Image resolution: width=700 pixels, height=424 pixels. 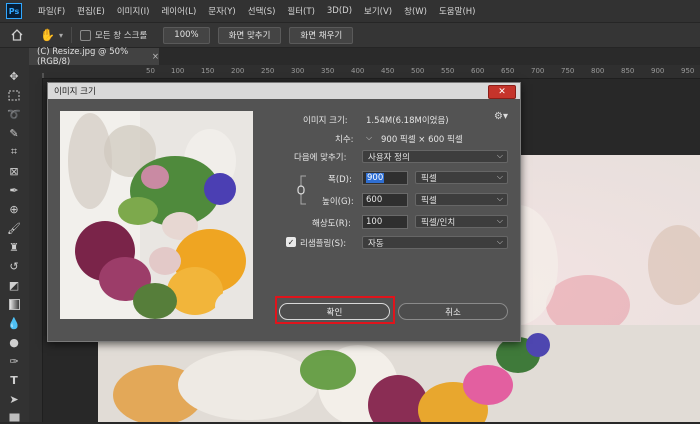 I want to click on hand-tool-icon: ✋, so click(x=47, y=35).